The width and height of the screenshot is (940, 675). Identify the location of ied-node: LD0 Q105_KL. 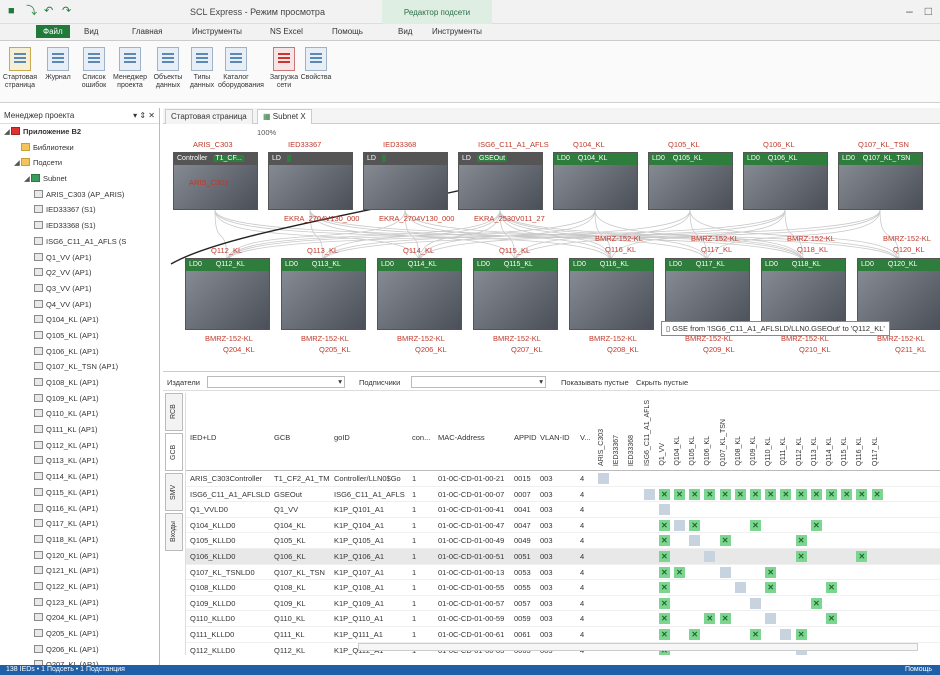
(690, 181).